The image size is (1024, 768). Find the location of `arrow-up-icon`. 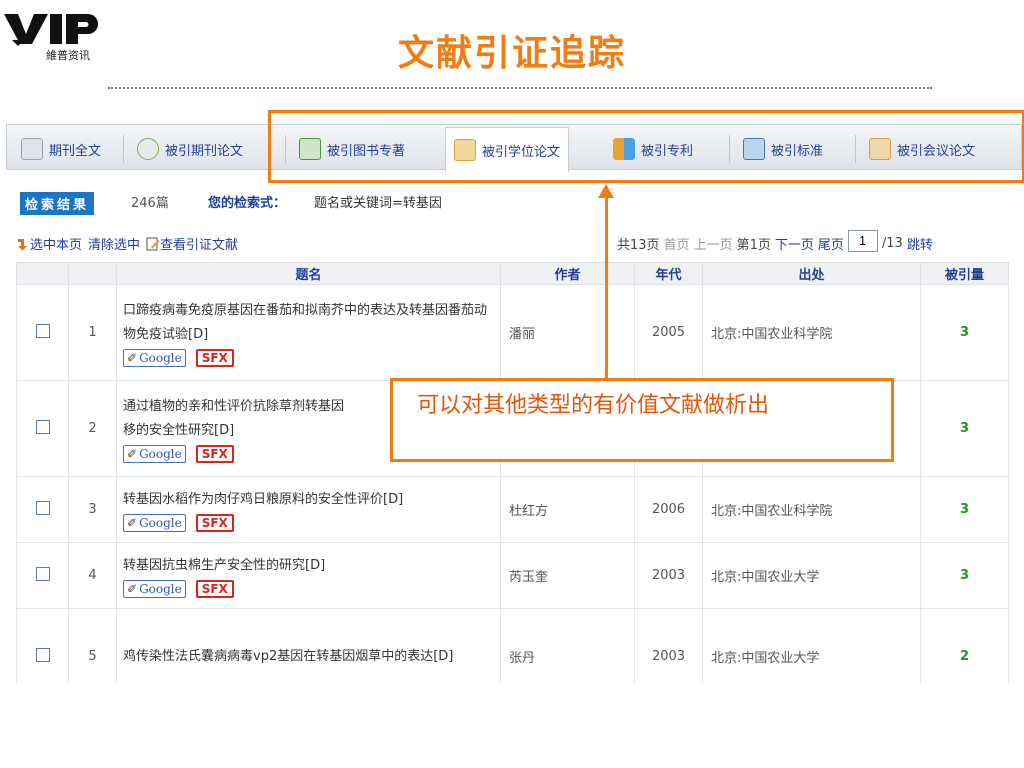

arrow-up-icon is located at coordinates (606, 191).